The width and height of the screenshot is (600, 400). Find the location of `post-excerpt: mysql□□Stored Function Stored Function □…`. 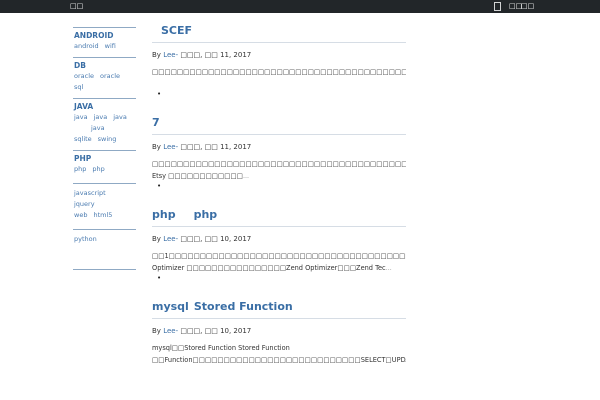

post-excerpt: mysql□□Stored Function Stored Function □… is located at coordinates (279, 354).